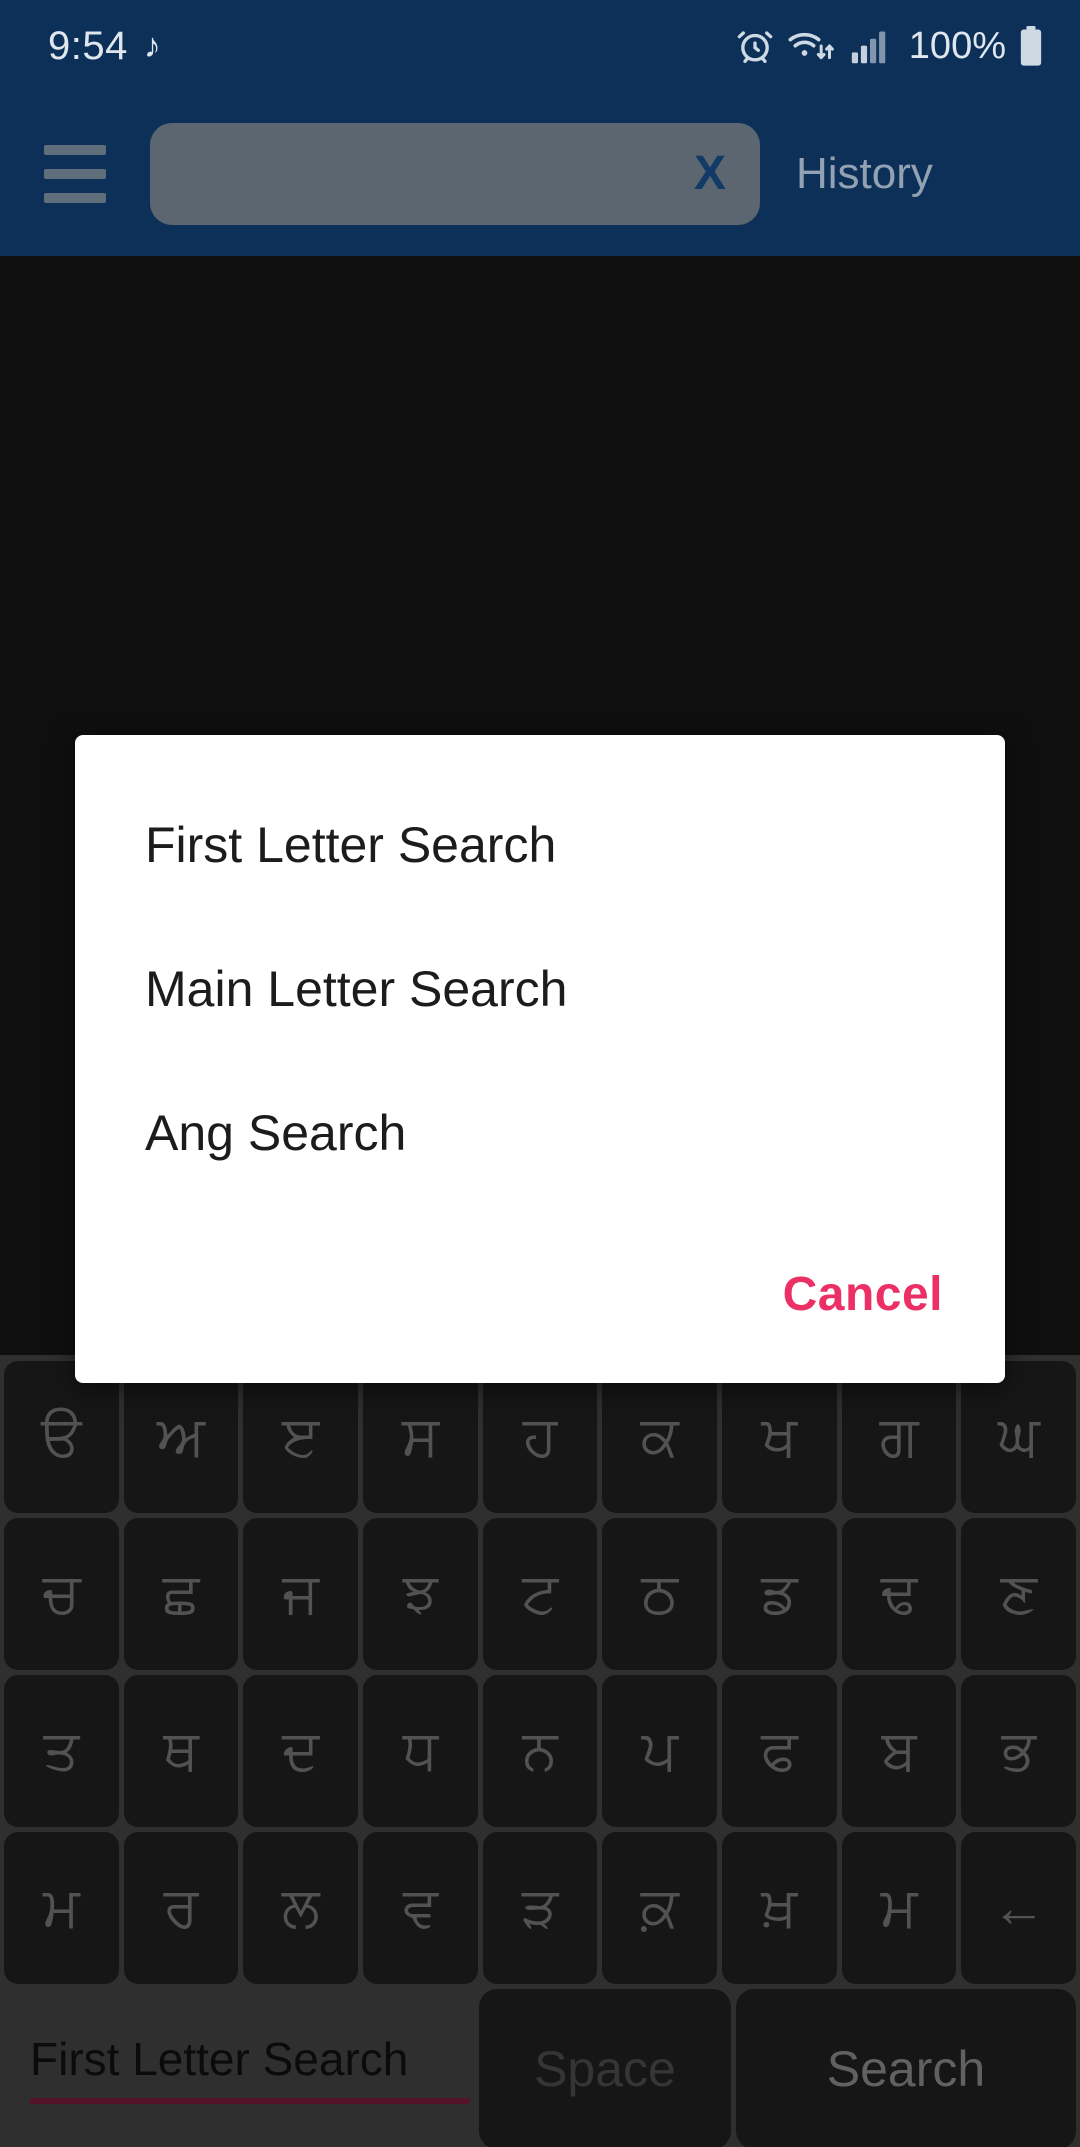 This screenshot has width=1080, height=2147. What do you see at coordinates (540, 1133) in the screenshot?
I see `dialog-option-ang-search: Ang Search` at bounding box center [540, 1133].